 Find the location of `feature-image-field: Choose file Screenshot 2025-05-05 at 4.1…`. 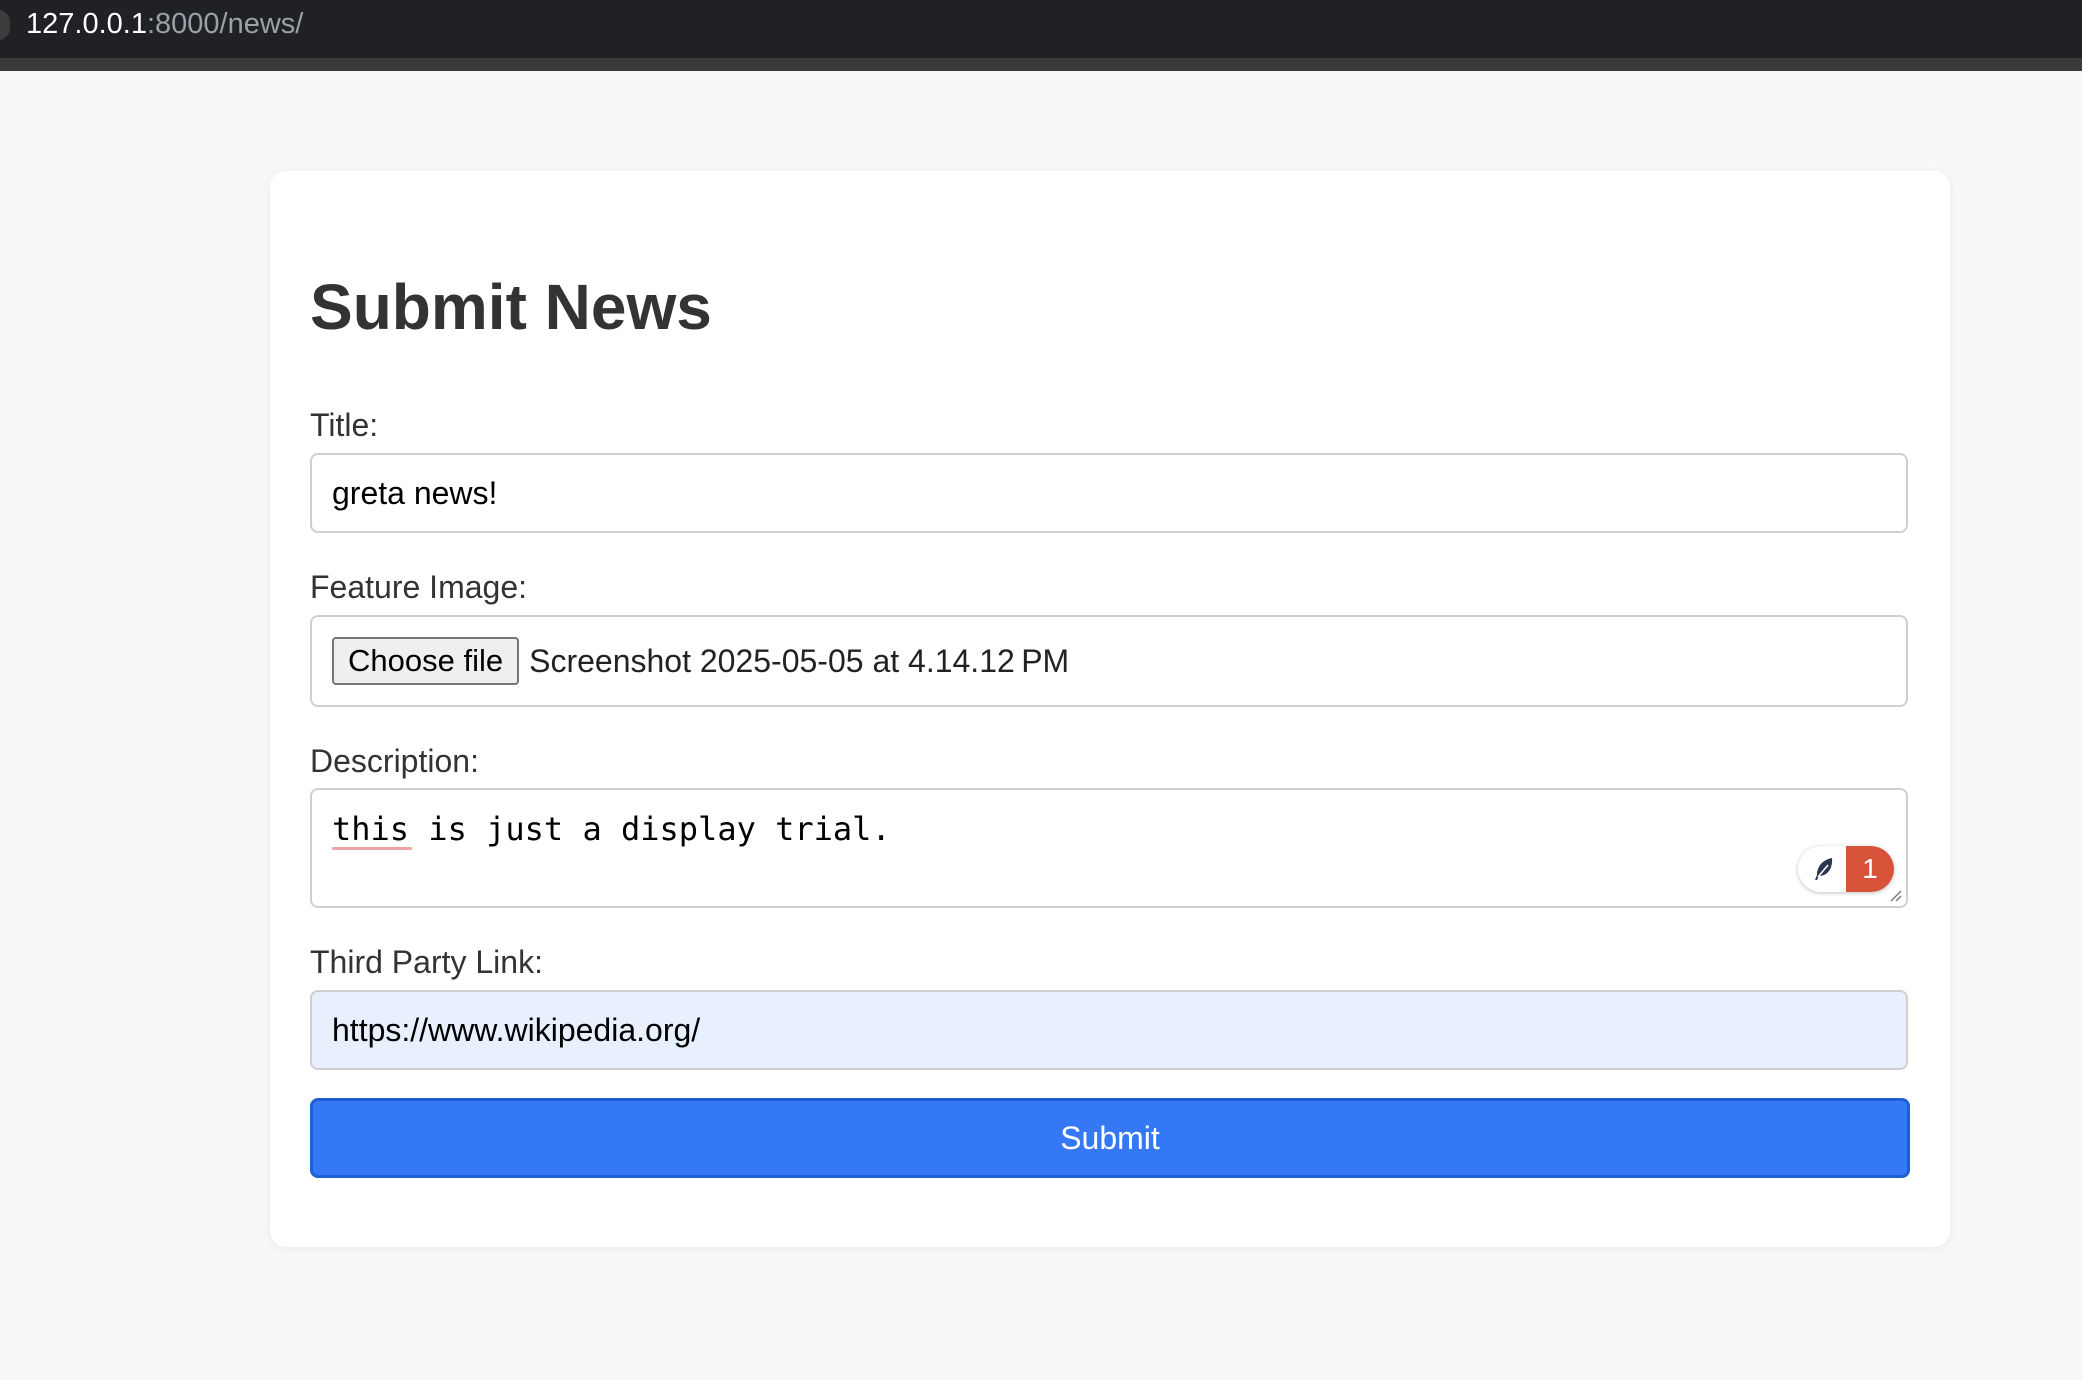

feature-image-field: Choose file Screenshot 2025-05-05 at 4.1… is located at coordinates (1109, 661).